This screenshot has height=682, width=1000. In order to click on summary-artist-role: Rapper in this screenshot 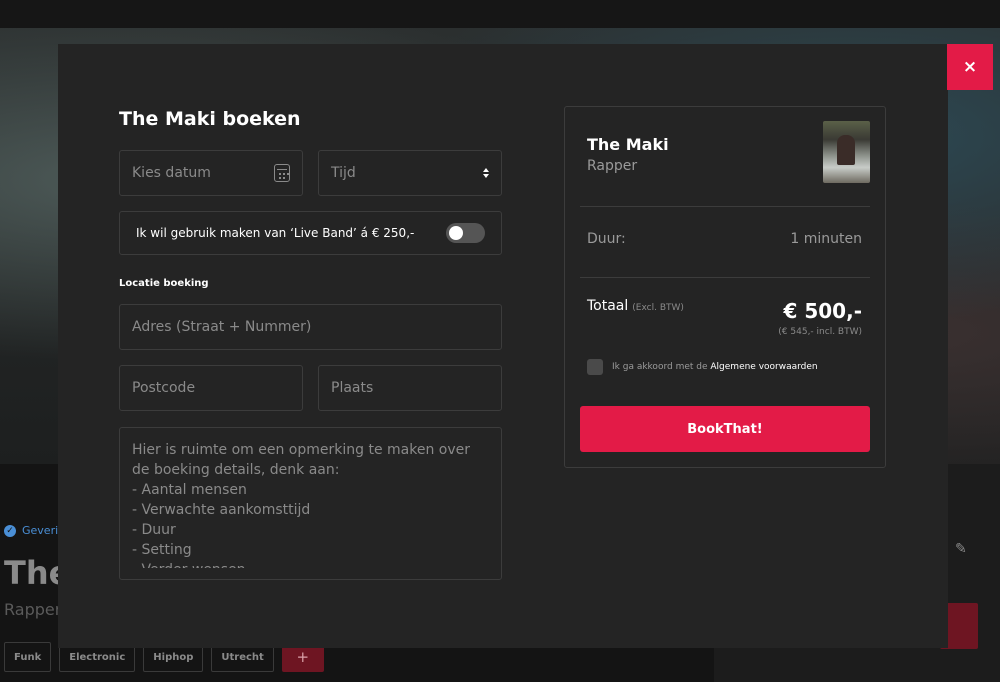, I will do `click(612, 166)`.